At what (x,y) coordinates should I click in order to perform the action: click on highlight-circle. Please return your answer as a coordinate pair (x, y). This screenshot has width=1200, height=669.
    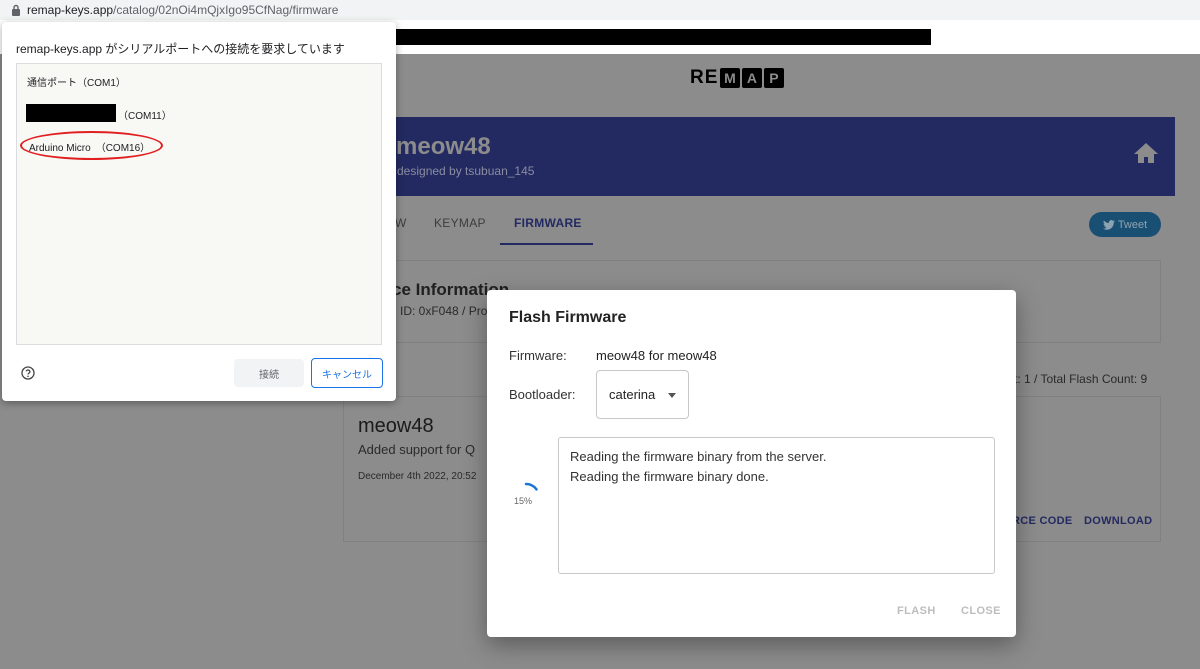
    Looking at the image, I should click on (91, 145).